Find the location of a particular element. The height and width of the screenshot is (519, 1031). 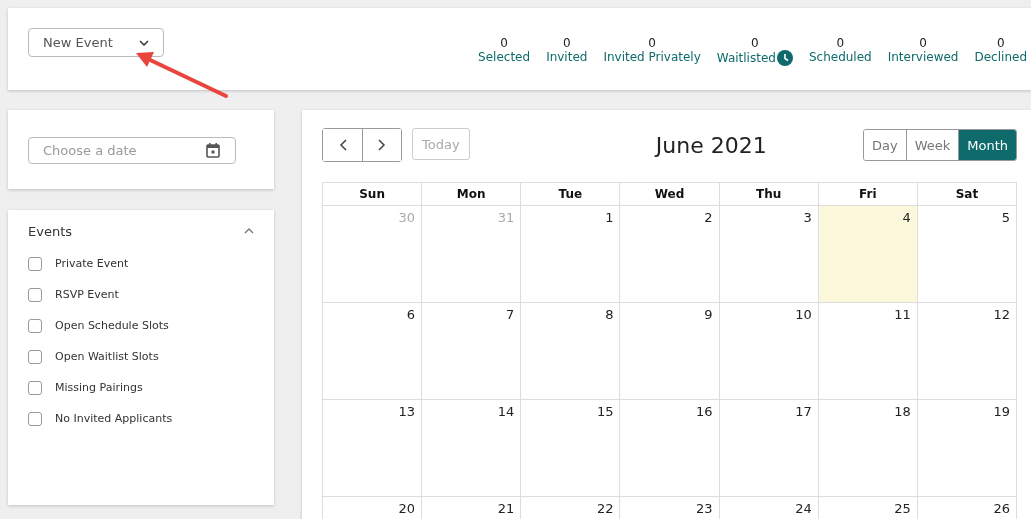

day-number: 2 is located at coordinates (708, 217).